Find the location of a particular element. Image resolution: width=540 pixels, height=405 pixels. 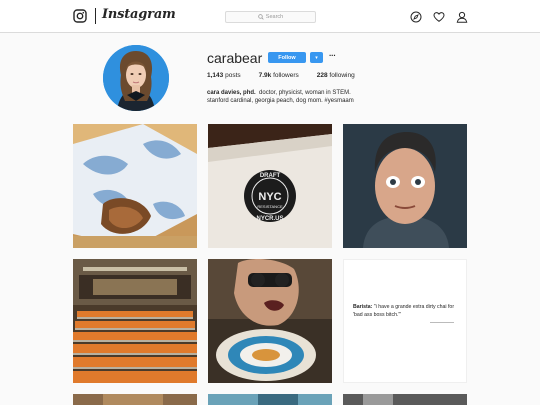

posts-number: 1,143 is located at coordinates (215, 75).